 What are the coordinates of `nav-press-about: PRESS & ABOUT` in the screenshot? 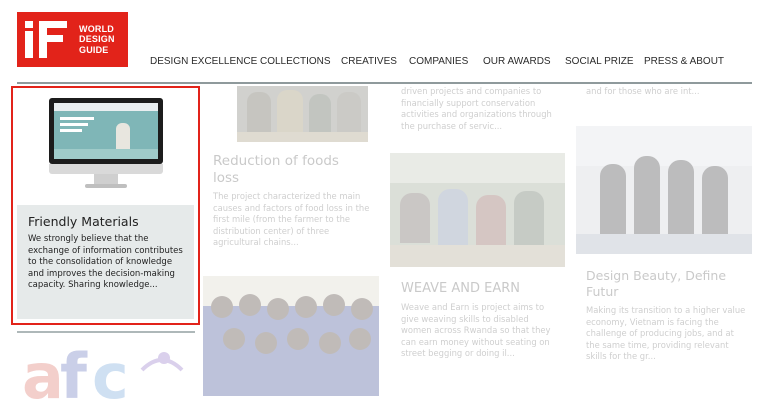 It's located at (684, 61).